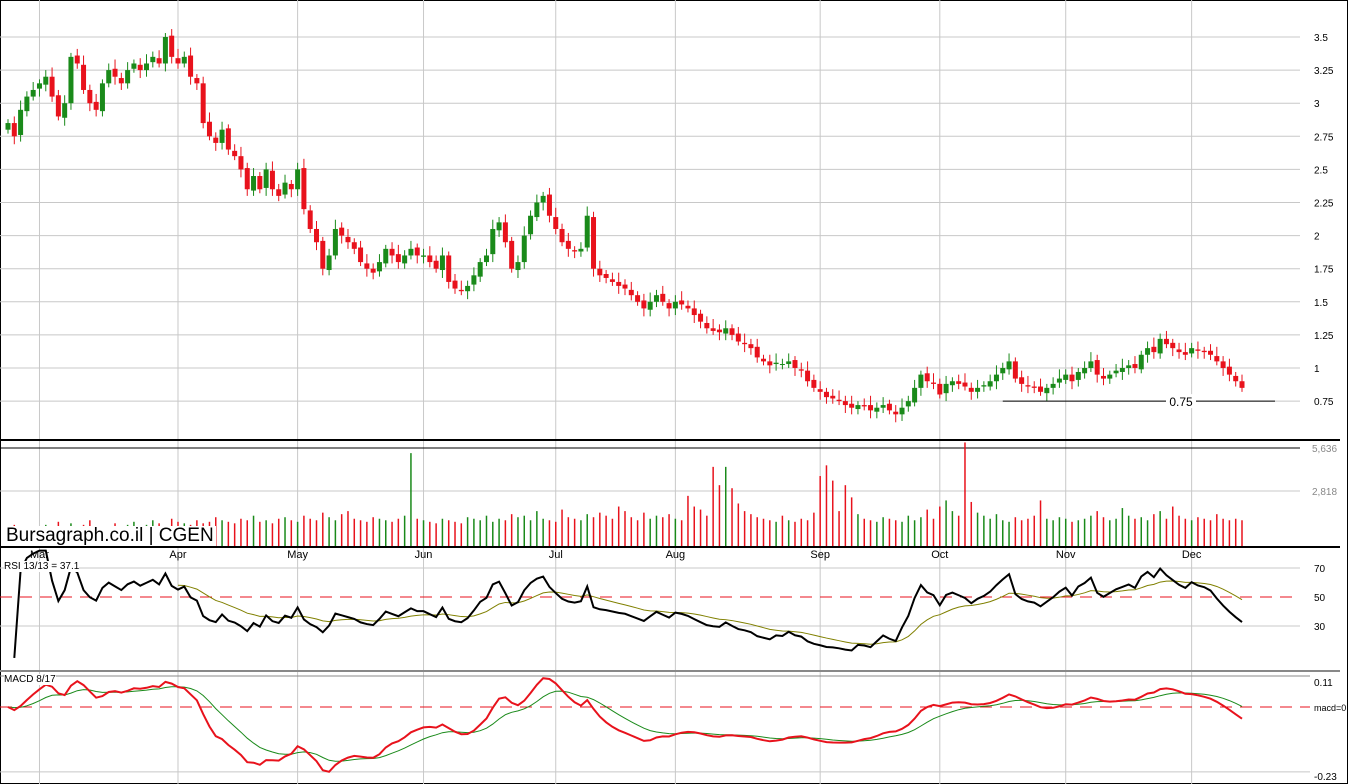 This screenshot has height=784, width=1349. Describe the element at coordinates (710, 612) in the screenshot. I see `rsi-signal-line` at that location.